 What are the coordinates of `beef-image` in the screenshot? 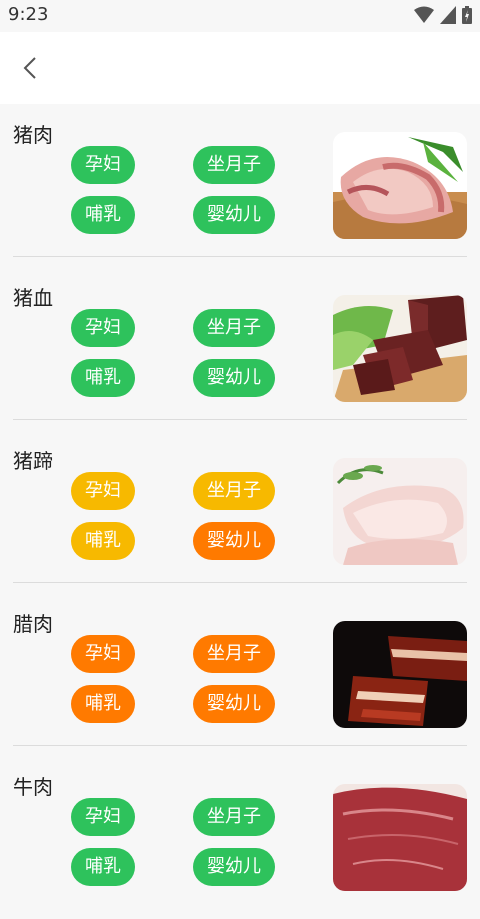 It's located at (400, 837).